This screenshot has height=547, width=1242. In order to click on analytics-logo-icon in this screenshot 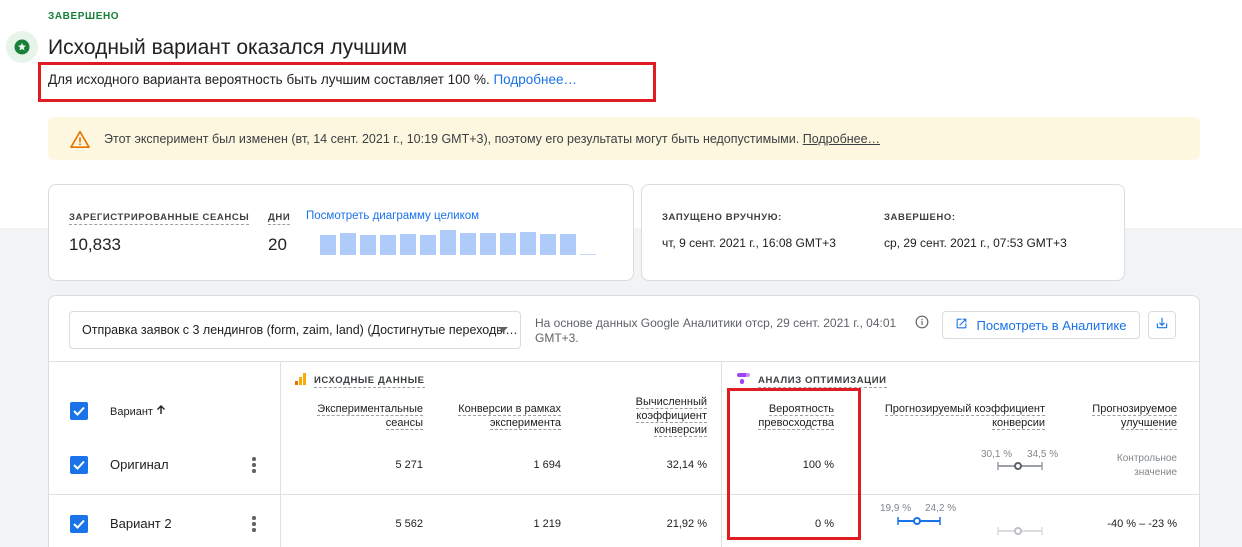, I will do `click(300, 381)`.